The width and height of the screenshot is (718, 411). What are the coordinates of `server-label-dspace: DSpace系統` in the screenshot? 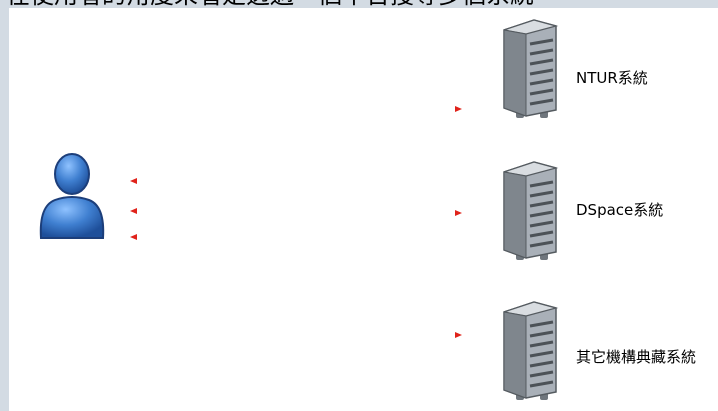 It's located at (620, 210).